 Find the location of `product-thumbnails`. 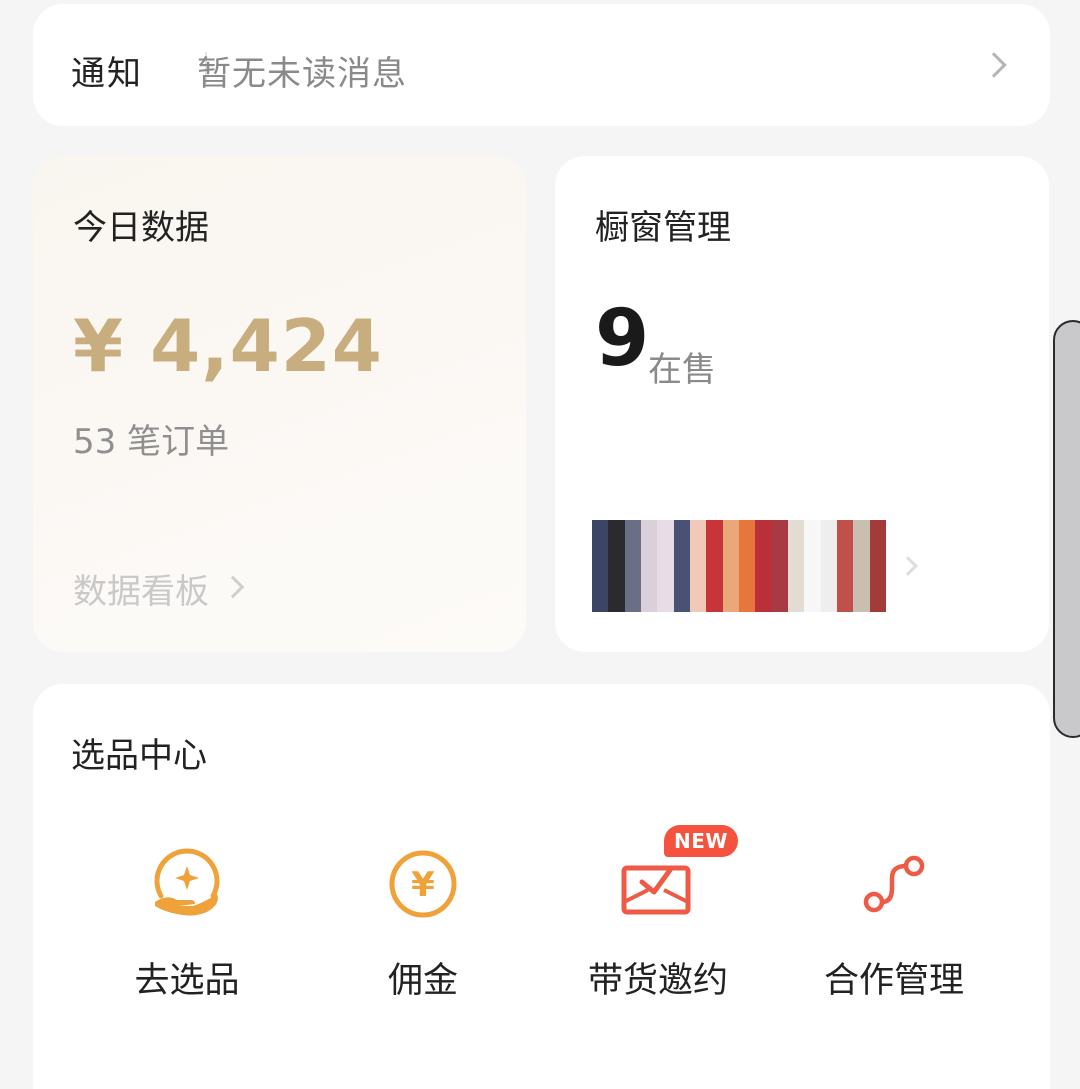

product-thumbnails is located at coordinates (739, 566).